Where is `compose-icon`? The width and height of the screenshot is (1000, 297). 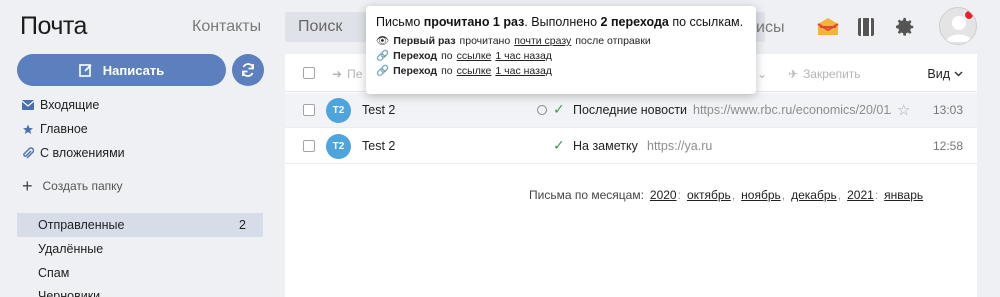 compose-icon is located at coordinates (85, 70).